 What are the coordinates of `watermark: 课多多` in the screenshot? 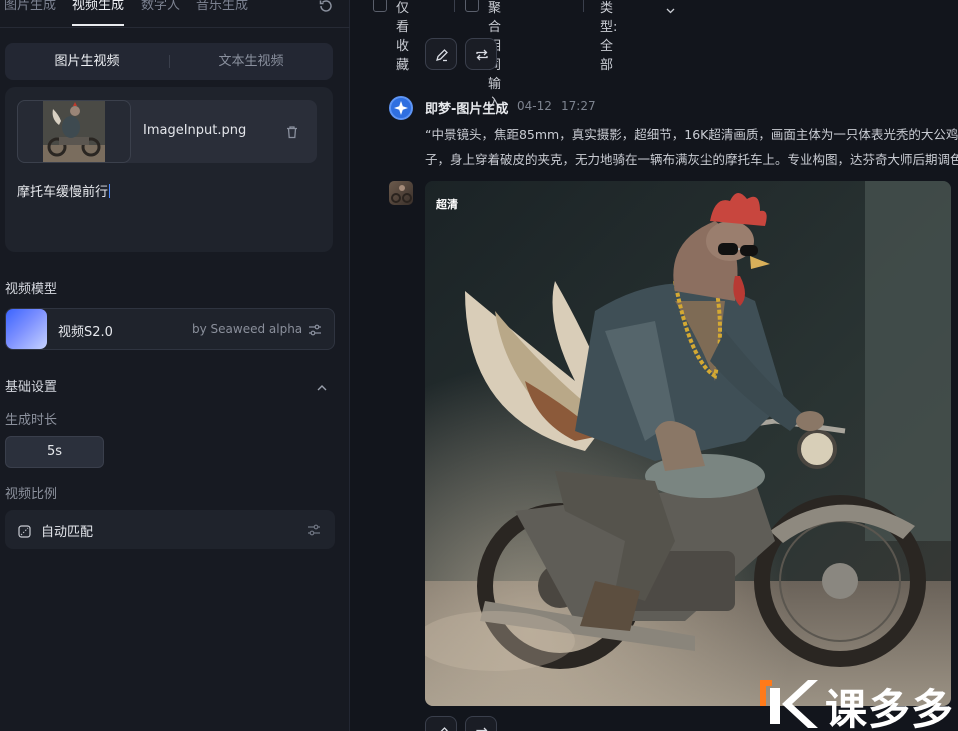 It's located at (858, 702).